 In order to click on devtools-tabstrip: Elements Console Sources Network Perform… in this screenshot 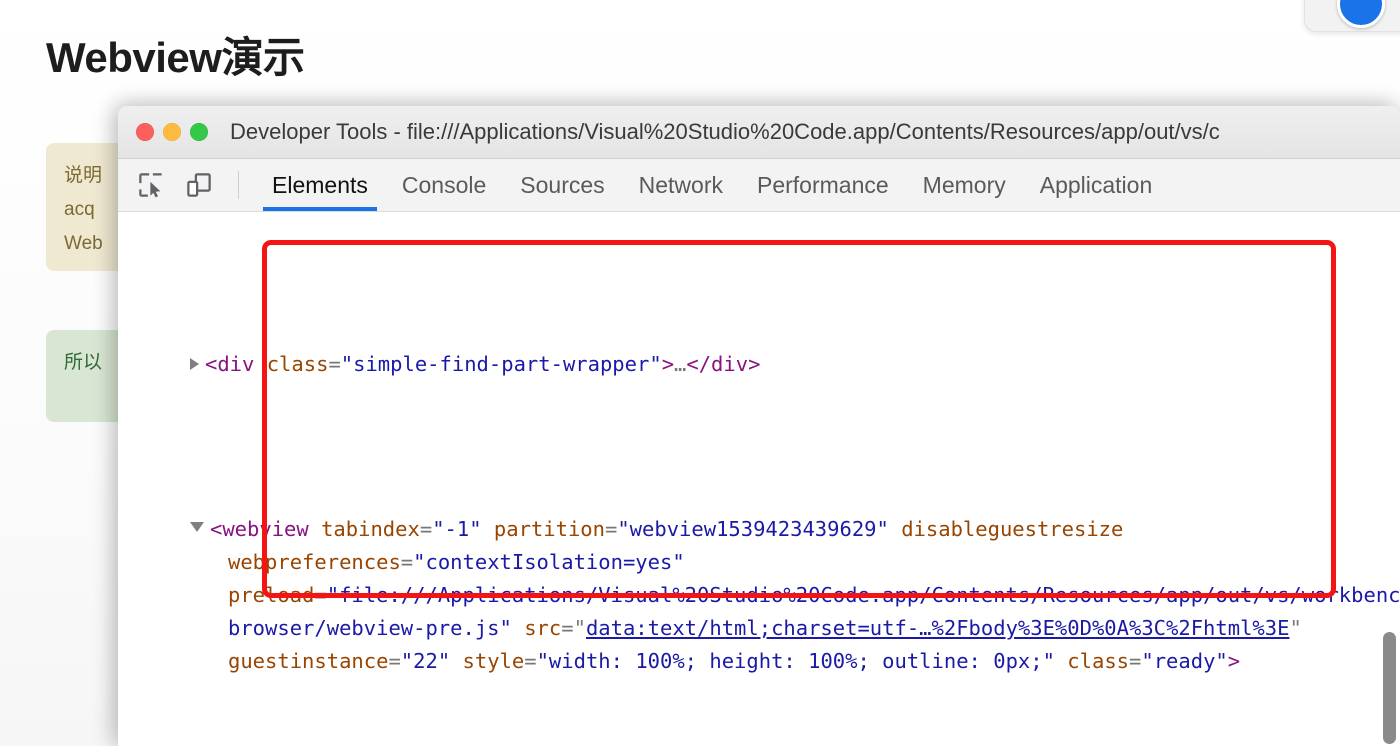, I will do `click(759, 185)`.